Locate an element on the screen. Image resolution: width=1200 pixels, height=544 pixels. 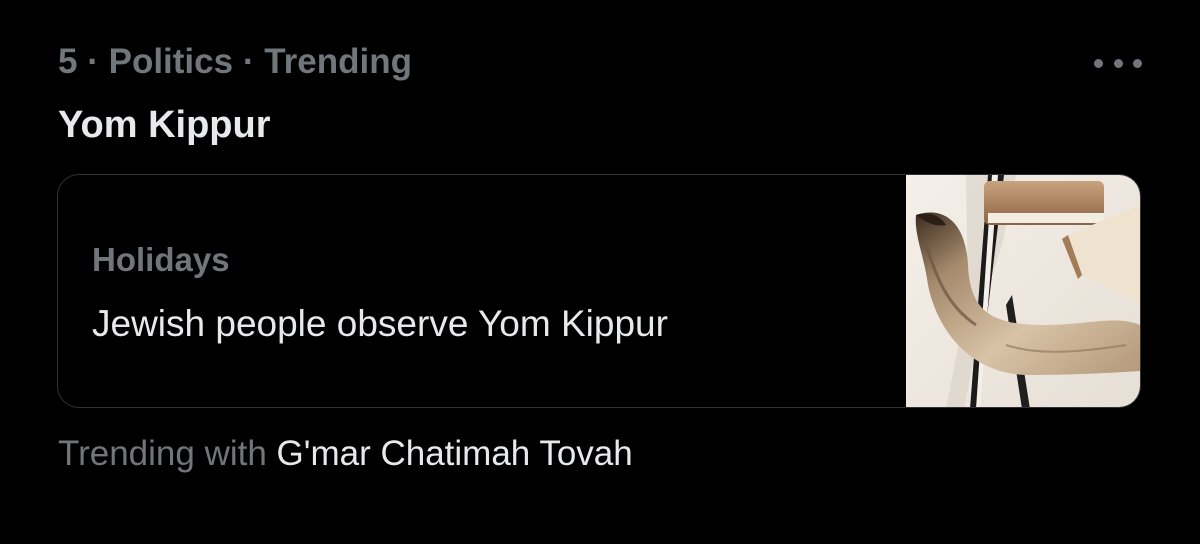
card-headline: Jewish people observe Yom Kippur is located at coordinates (380, 323).